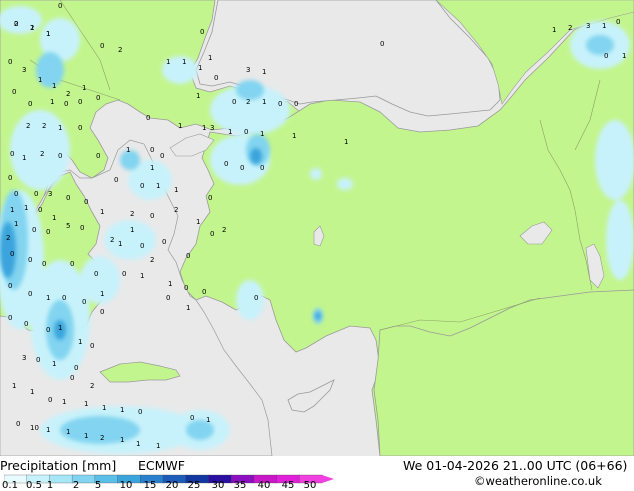  Describe the element at coordinates (68, 226) in the screenshot. I see `station-value: 5` at that location.